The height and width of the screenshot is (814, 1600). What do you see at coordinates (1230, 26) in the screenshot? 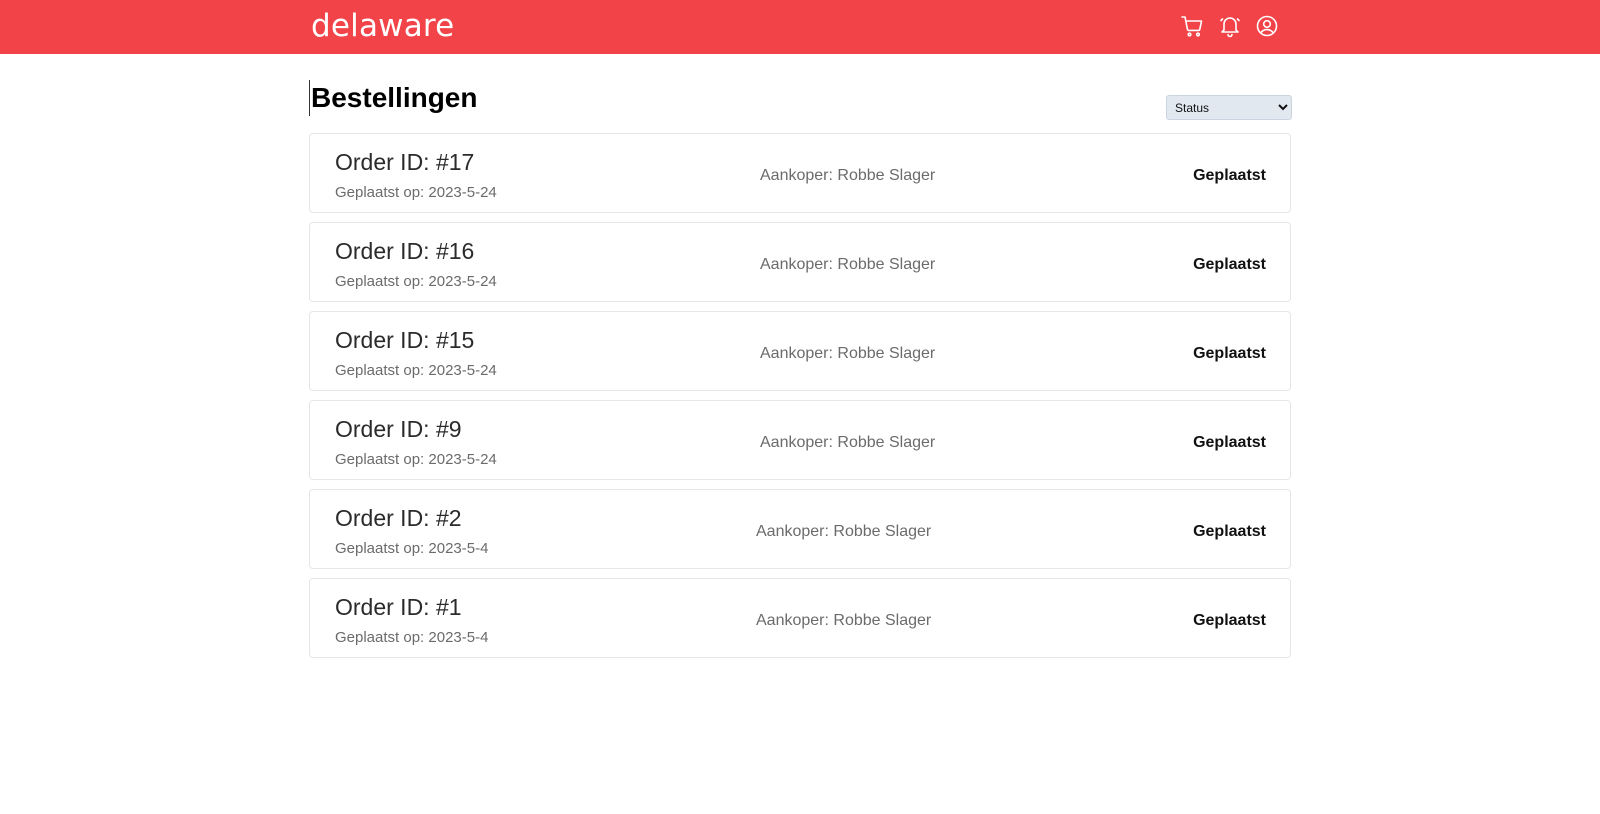
I see `bell-icon` at bounding box center [1230, 26].